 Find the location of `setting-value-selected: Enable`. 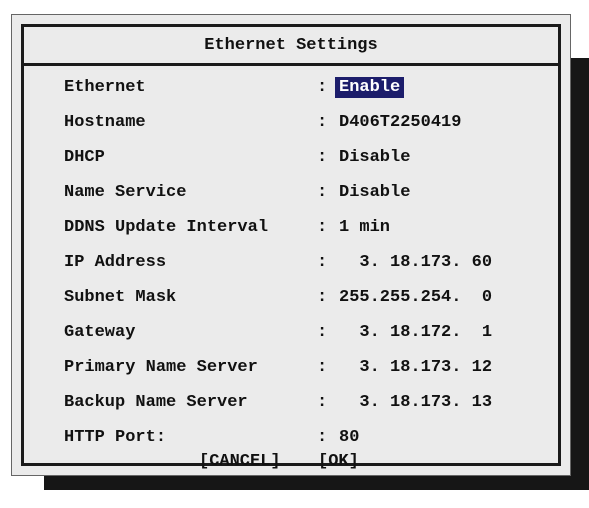

setting-value-selected: Enable is located at coordinates (370, 87).